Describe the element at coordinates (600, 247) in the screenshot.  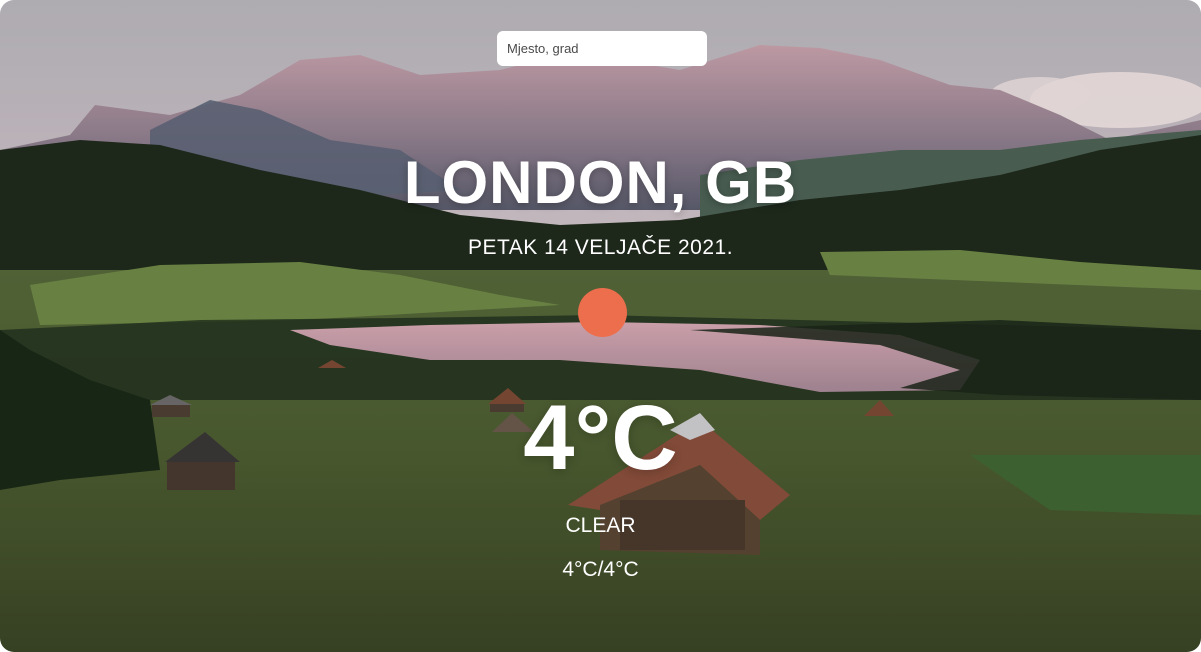
I see `current-date: PETAK 14 VELJAČE 2021.` at that location.